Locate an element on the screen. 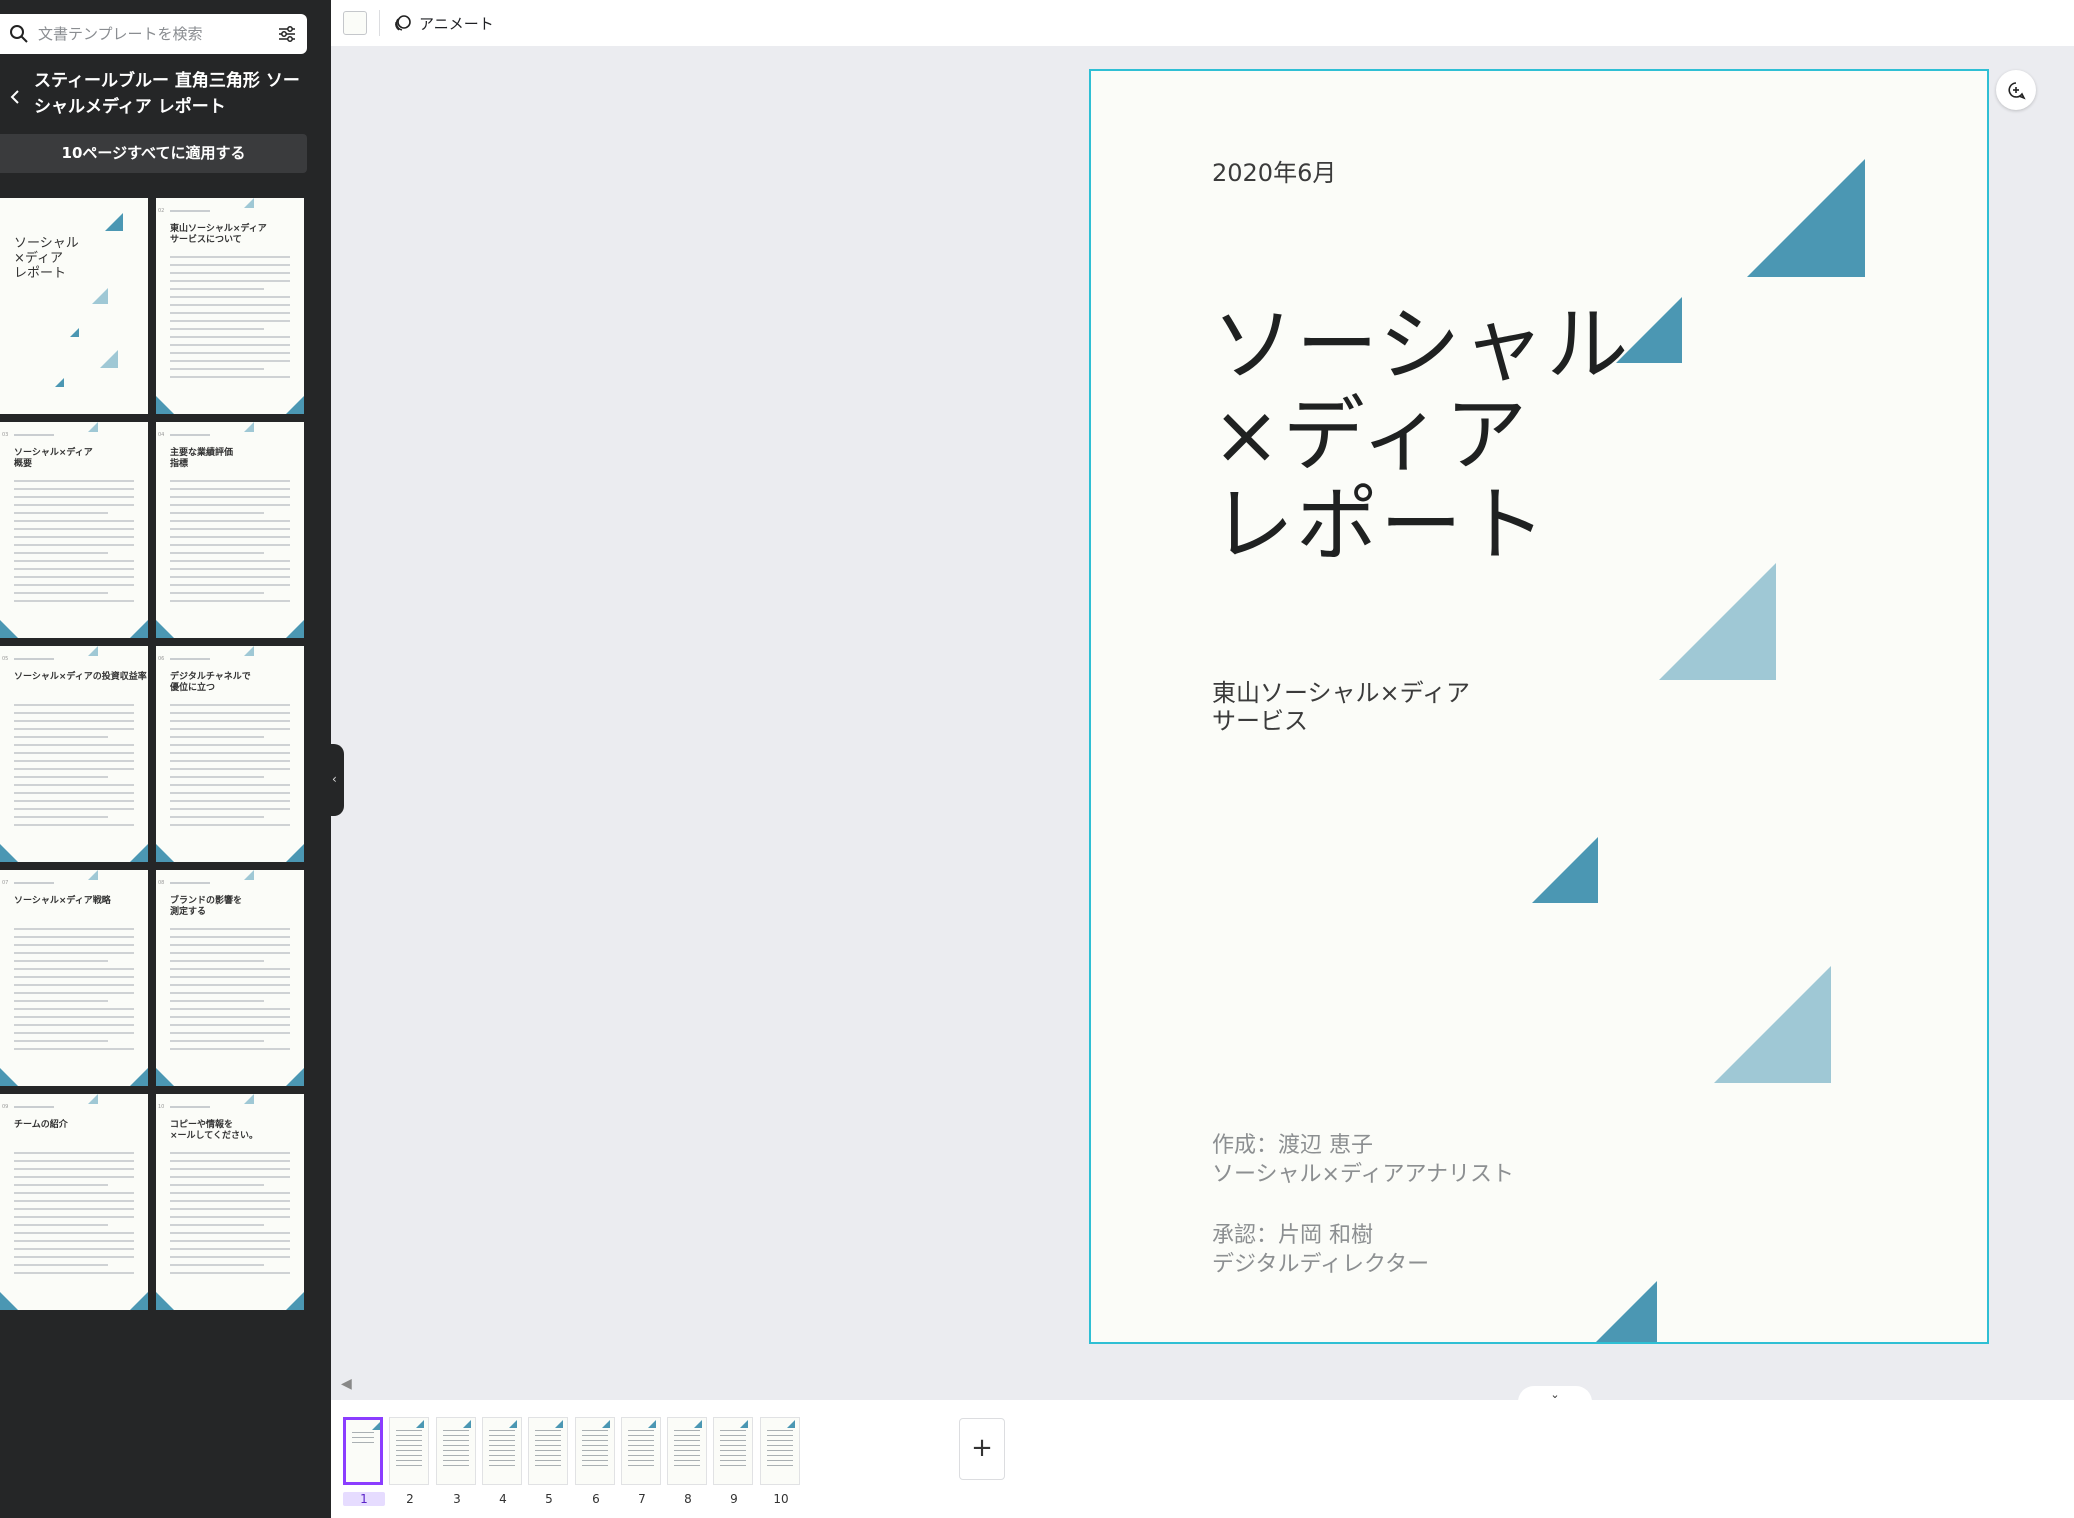 The image size is (2074, 1518). scroll-left-icon: ◀ is located at coordinates (346, 1384).